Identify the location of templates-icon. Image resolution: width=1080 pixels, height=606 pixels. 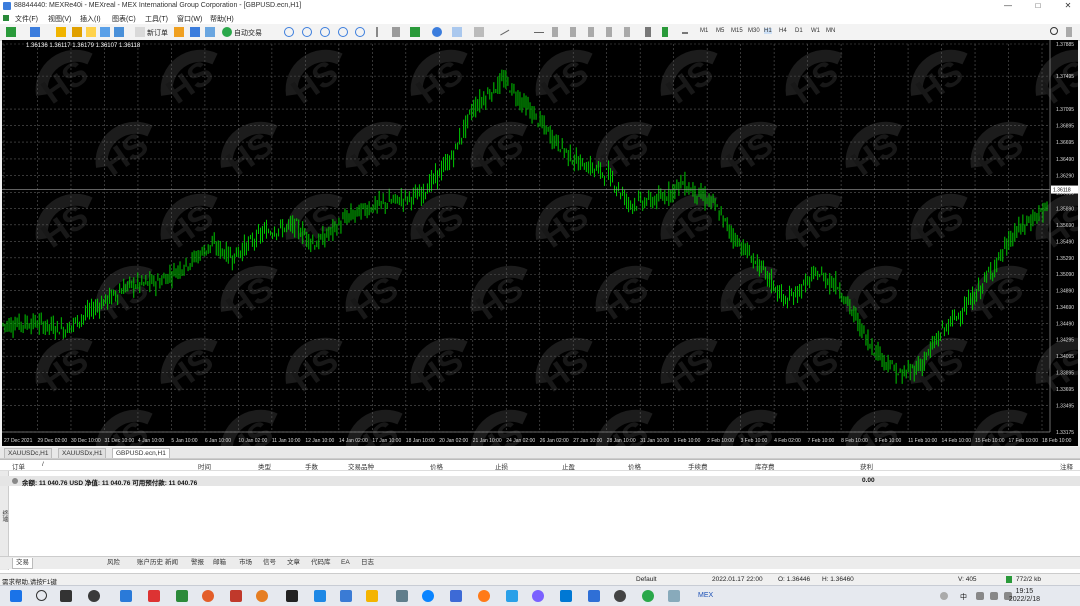
(457, 32).